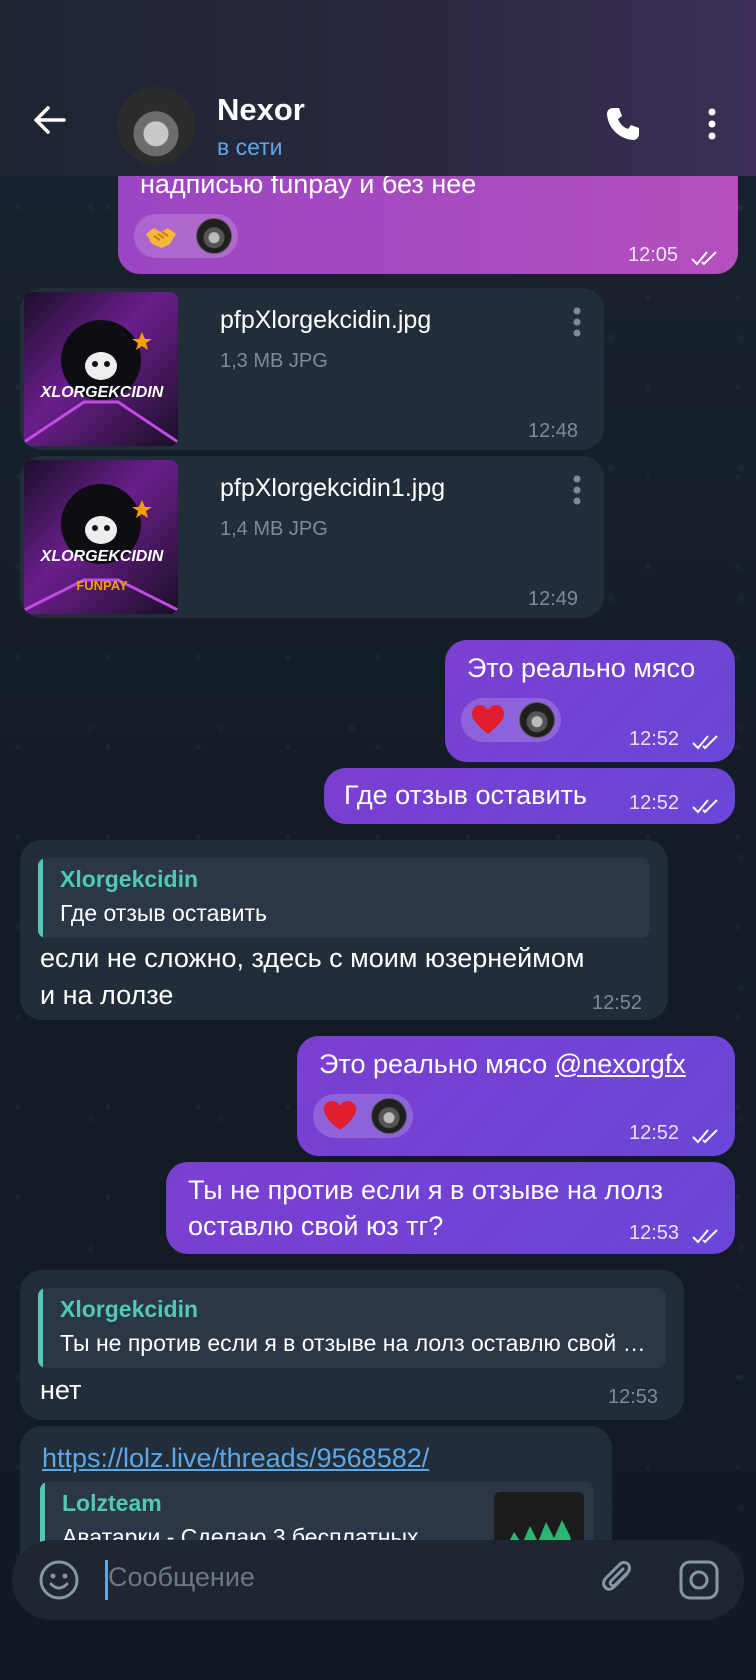 This screenshot has width=756, height=1680. Describe the element at coordinates (181, 1577) in the screenshot. I see `message-input: Сообщение` at that location.